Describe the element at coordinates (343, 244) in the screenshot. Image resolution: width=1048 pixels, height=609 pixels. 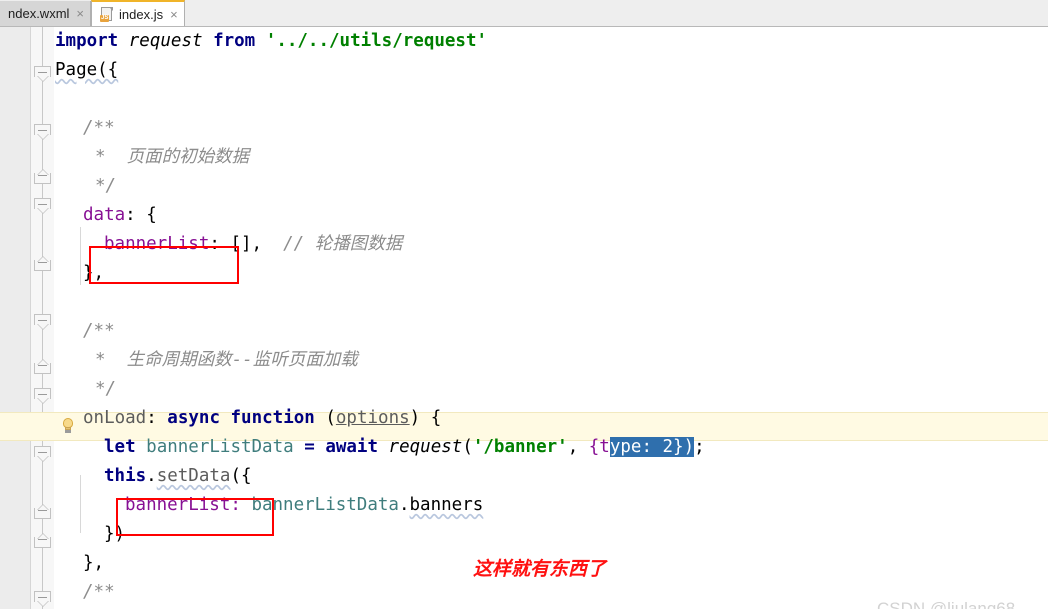
I see `token-comment-banner-data: // 轮播图数据` at that location.